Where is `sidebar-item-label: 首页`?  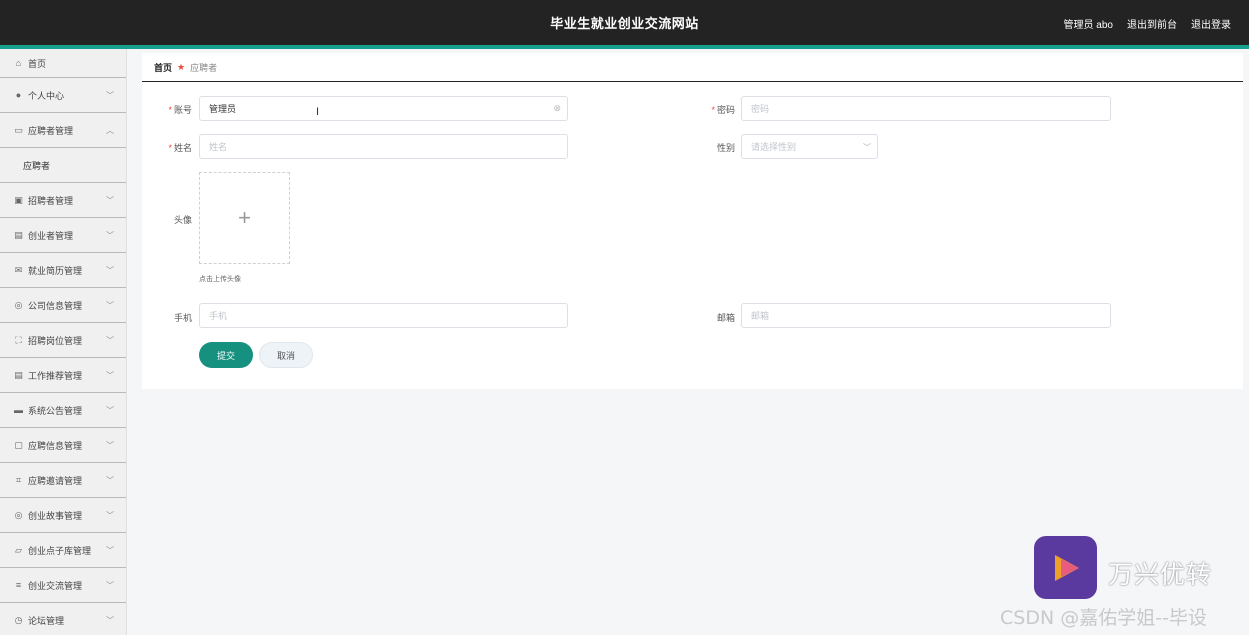
sidebar-item-label: 首页 is located at coordinates (37, 63).